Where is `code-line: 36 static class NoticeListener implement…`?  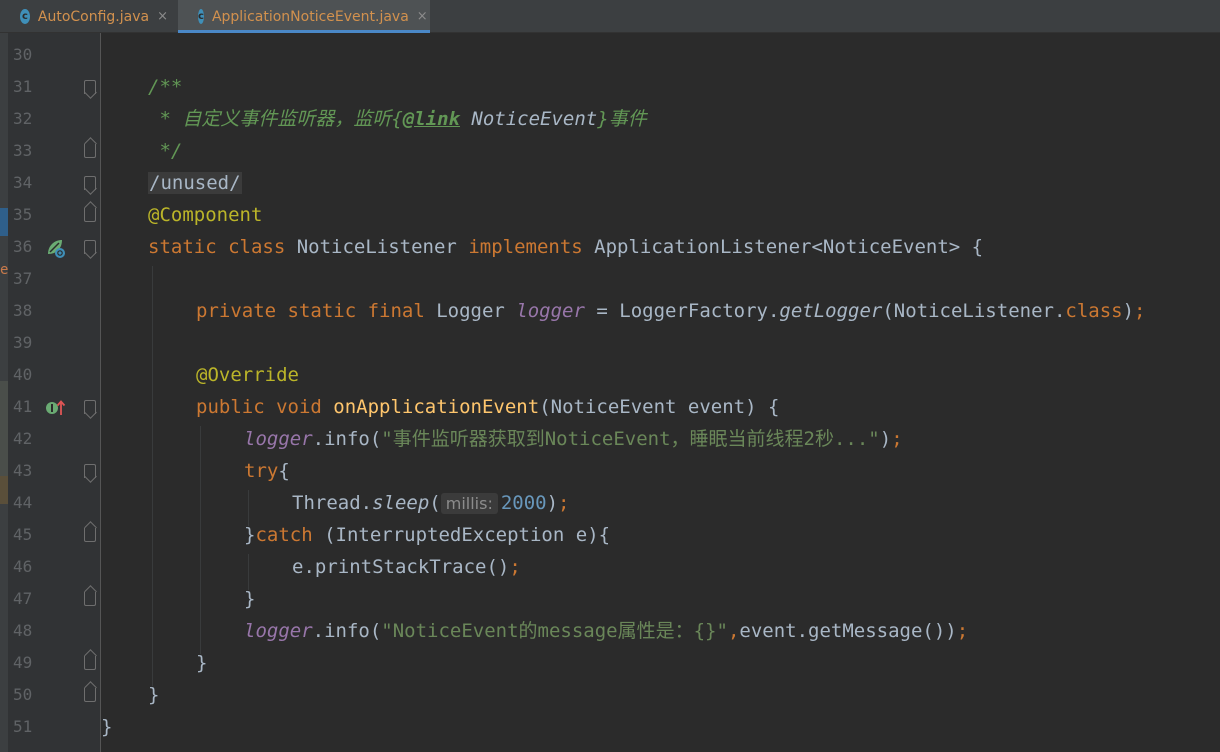 code-line: 36 static class NoticeListener implement… is located at coordinates (610, 247).